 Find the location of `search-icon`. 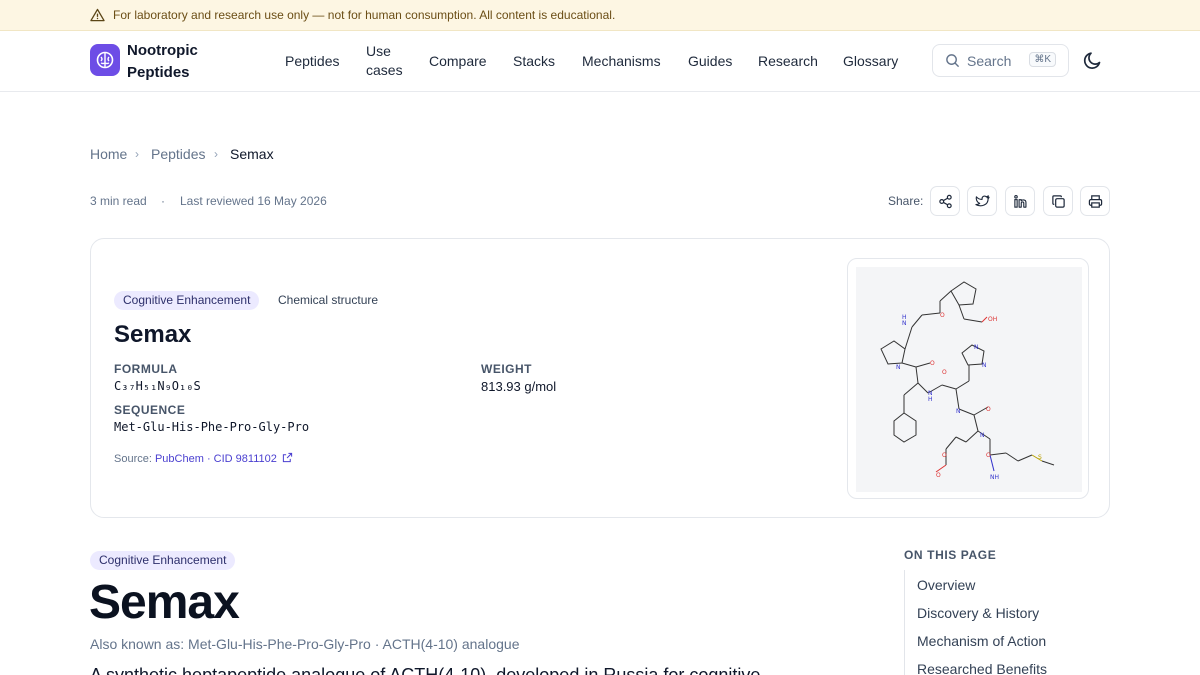

search-icon is located at coordinates (953, 61).